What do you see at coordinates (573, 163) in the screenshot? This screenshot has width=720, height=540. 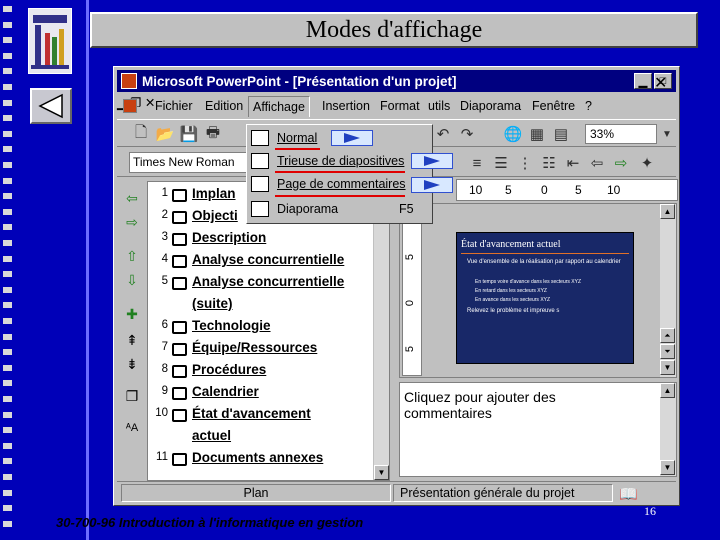 I see `decrease-indent-icon: ⇤` at bounding box center [573, 163].